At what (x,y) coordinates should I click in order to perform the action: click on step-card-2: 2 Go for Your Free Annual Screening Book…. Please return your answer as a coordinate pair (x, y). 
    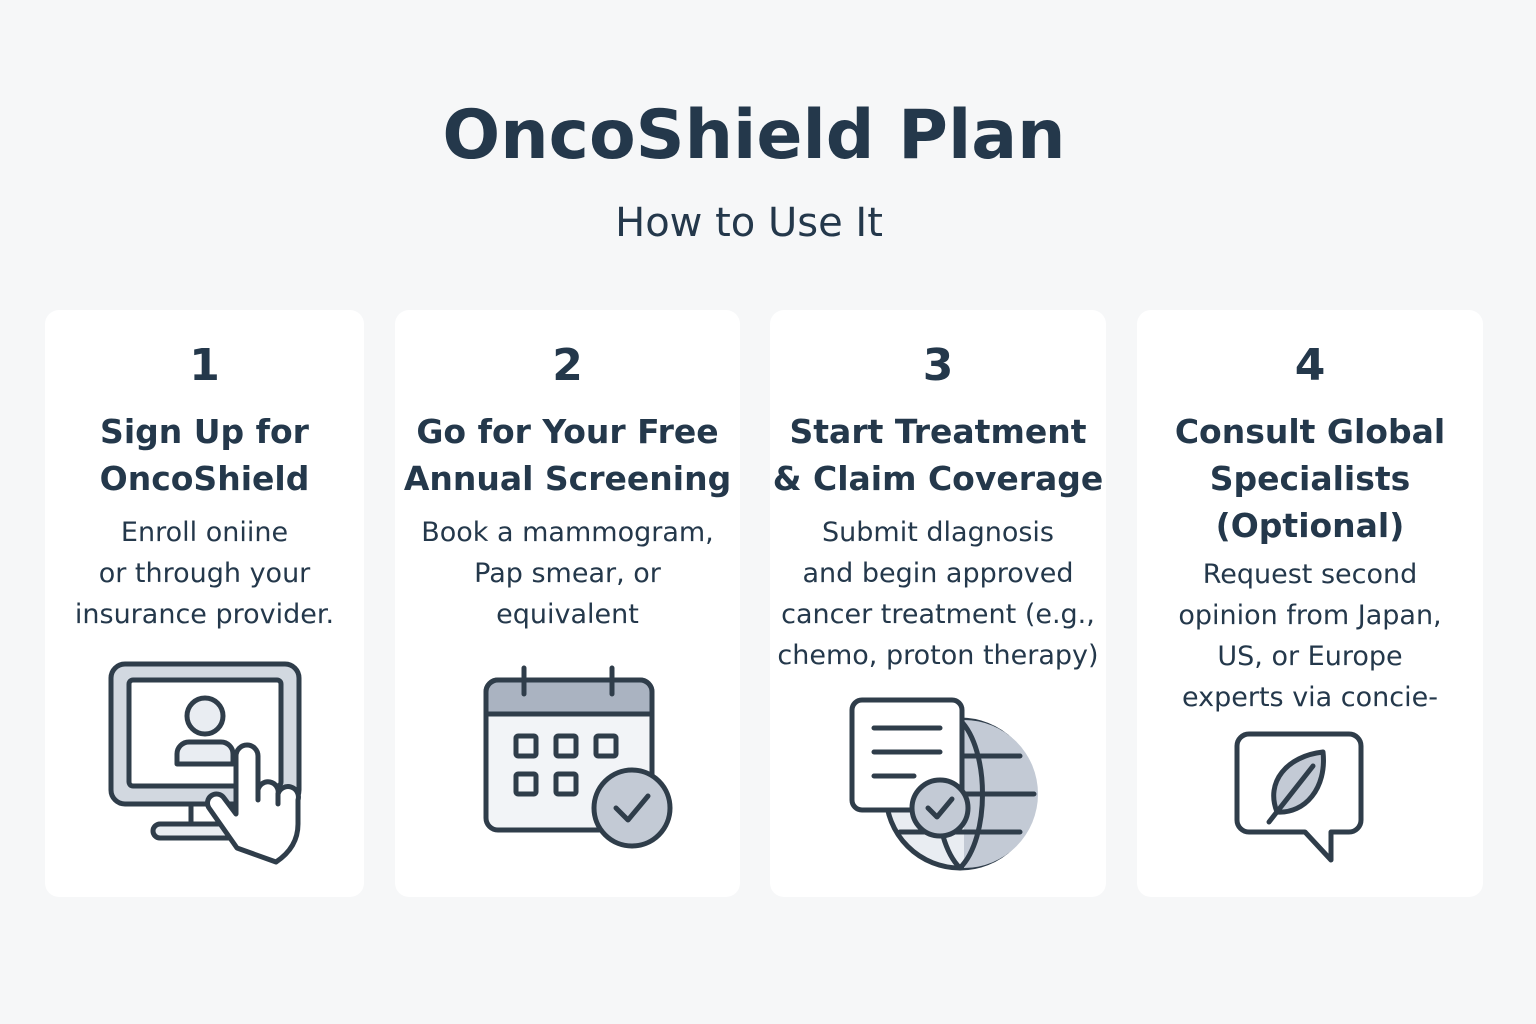
    Looking at the image, I should click on (567, 603).